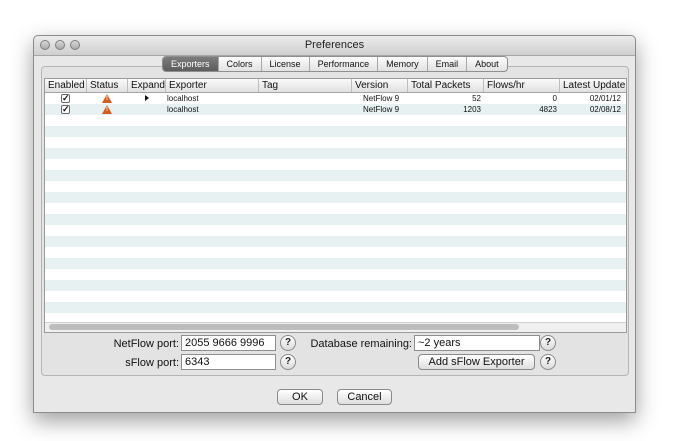 This screenshot has width=677, height=441. I want to click on expand-arrow-icon, so click(147, 98).